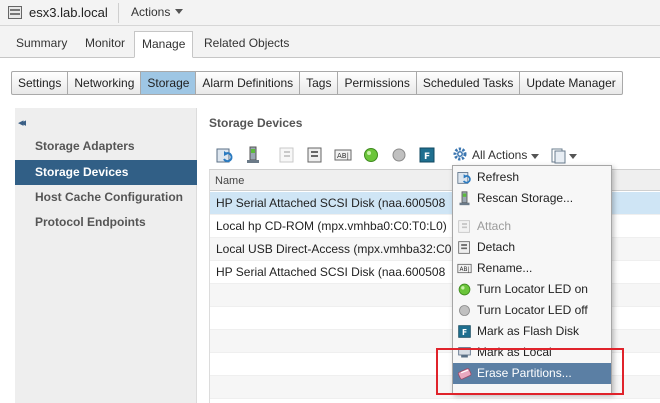 The width and height of the screenshot is (660, 403). What do you see at coordinates (494, 226) in the screenshot?
I see `menu-item-label: Attach` at bounding box center [494, 226].